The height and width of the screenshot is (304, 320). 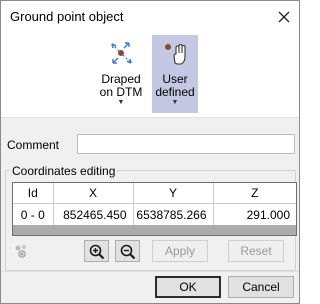 I want to click on coordinates-group-label: Coordinates editing, so click(x=64, y=171).